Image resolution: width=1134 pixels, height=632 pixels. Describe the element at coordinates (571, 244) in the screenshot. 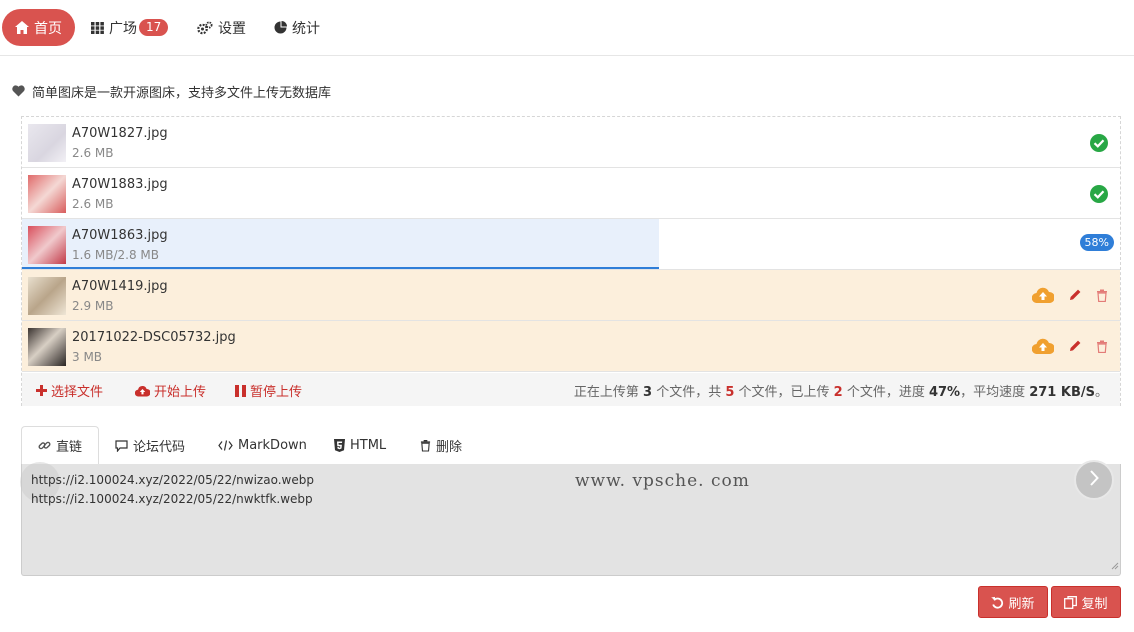

I see `file-row-uploading: A70W1863.jpg 1.6 MB/2.8 MB 58%` at that location.